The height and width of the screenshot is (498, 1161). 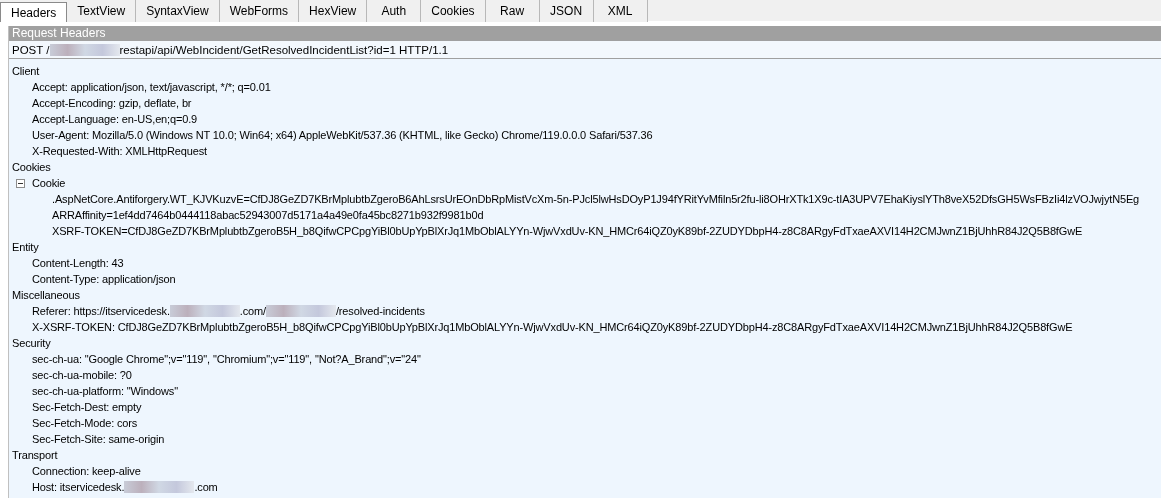 What do you see at coordinates (620, 11) in the screenshot?
I see `tab: XML` at bounding box center [620, 11].